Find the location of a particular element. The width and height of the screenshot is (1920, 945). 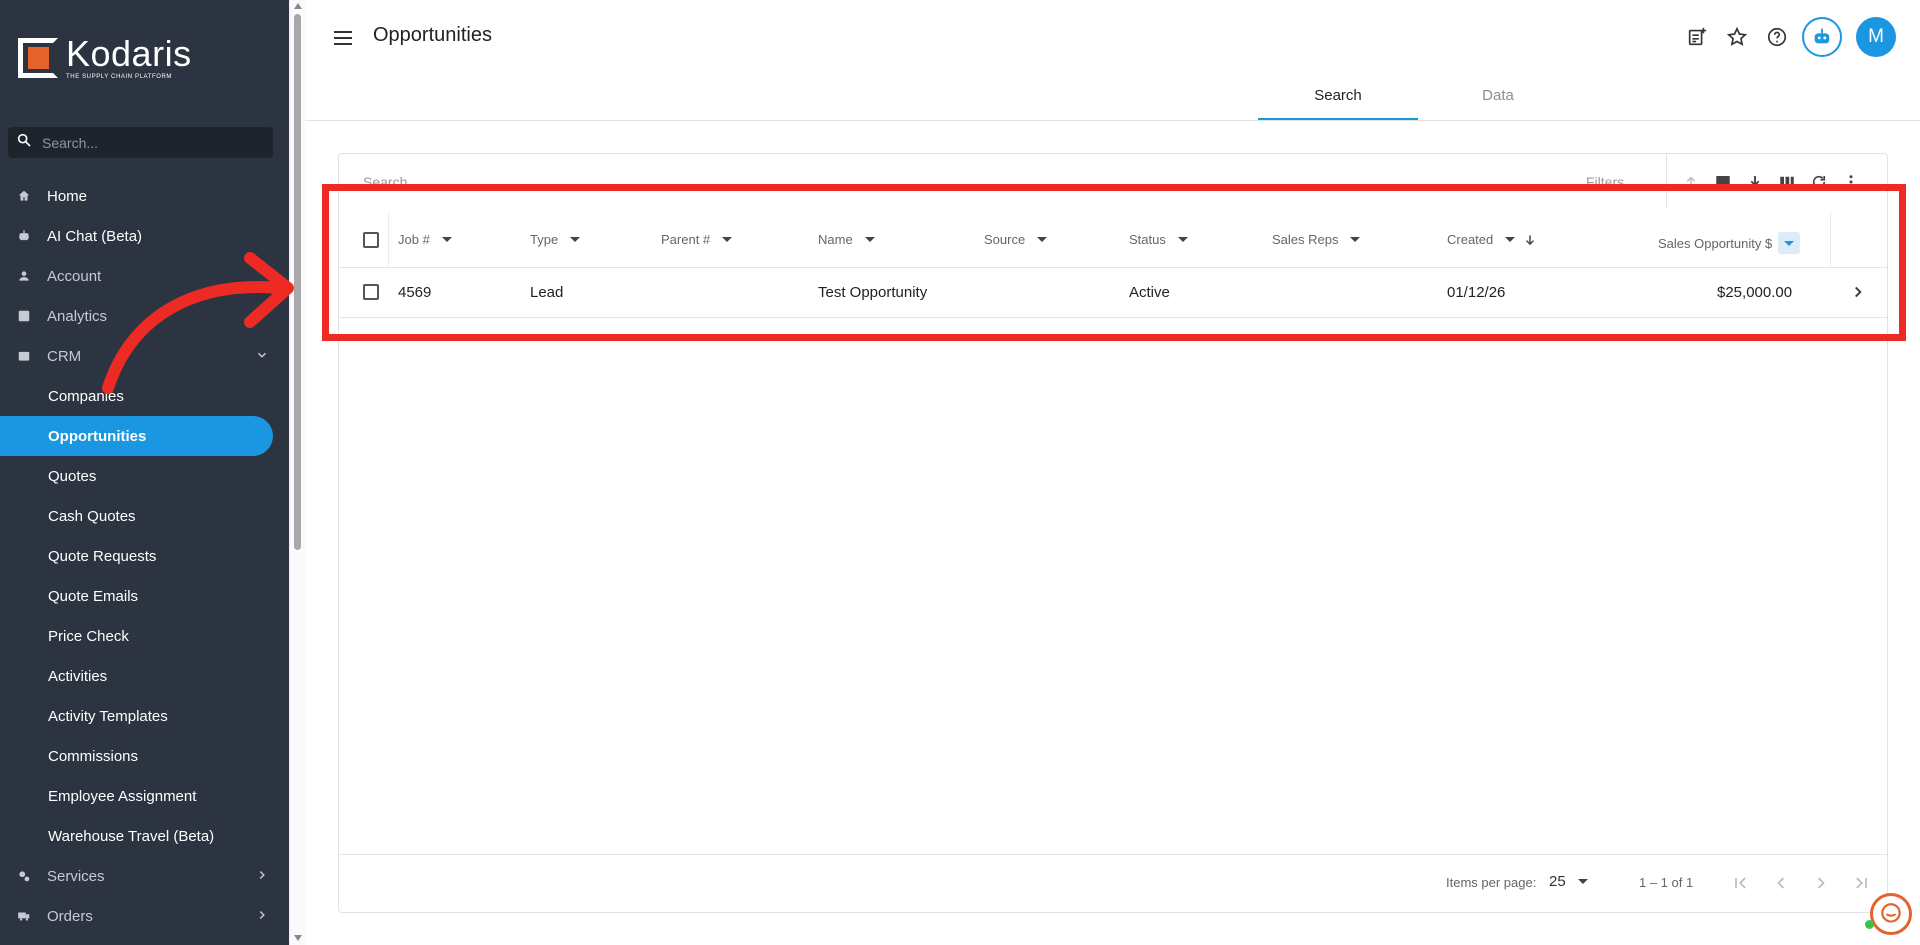

sidebar-scrollbar is located at coordinates (297, 472).